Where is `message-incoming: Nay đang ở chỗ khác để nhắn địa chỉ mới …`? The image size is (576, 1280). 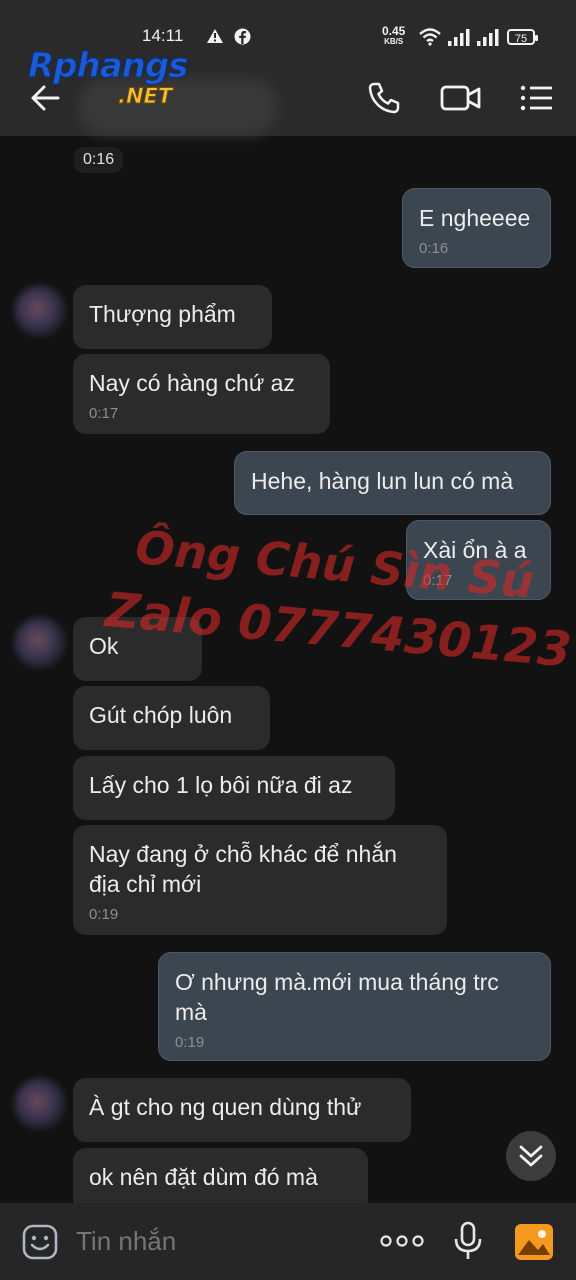
message-incoming: Nay đang ở chỗ khác để nhắn địa chỉ mới … is located at coordinates (260, 880).